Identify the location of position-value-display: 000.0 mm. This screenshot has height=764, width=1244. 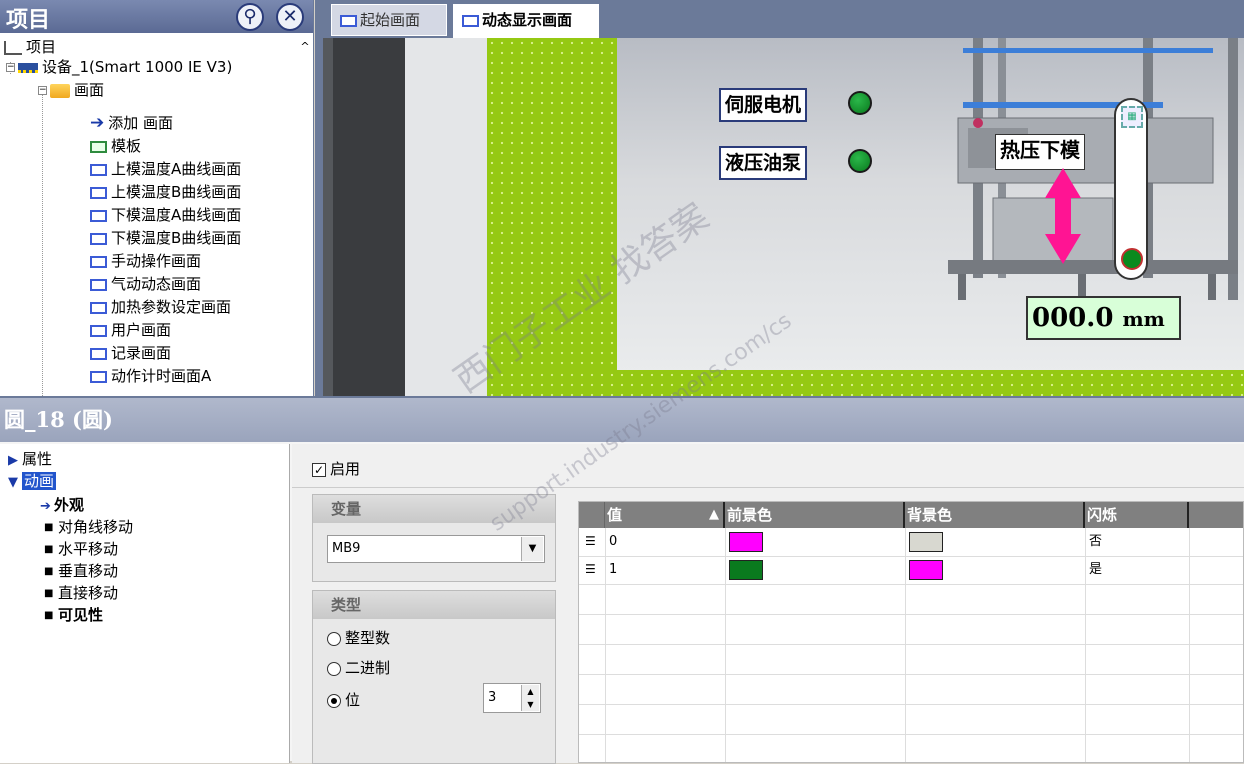
(1103, 318).